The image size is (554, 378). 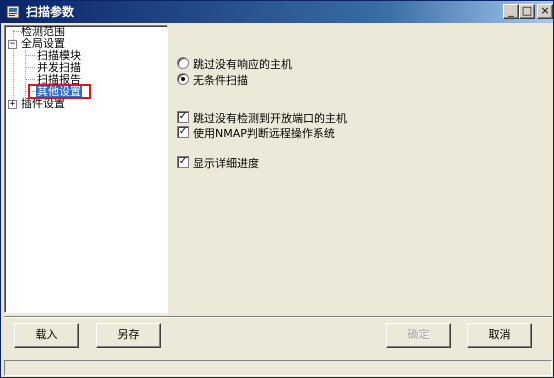 I want to click on radio-label-unconditional-scan: 无条件扫描, so click(x=220, y=80).